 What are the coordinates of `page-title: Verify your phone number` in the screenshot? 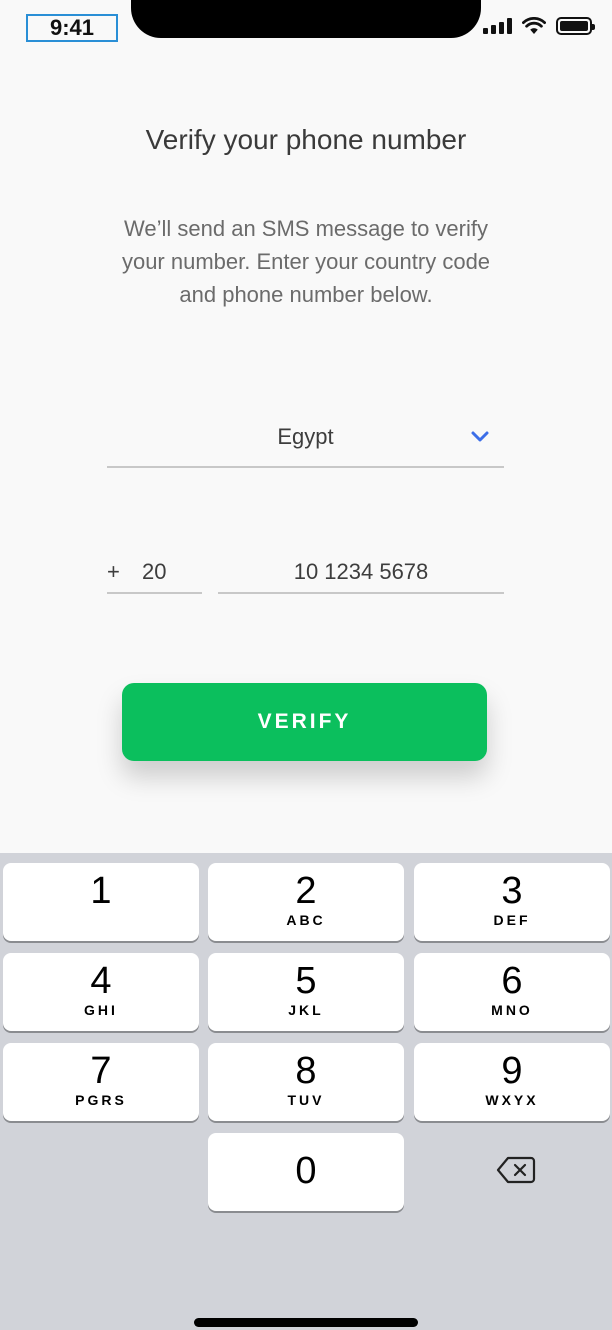 It's located at (306, 139).